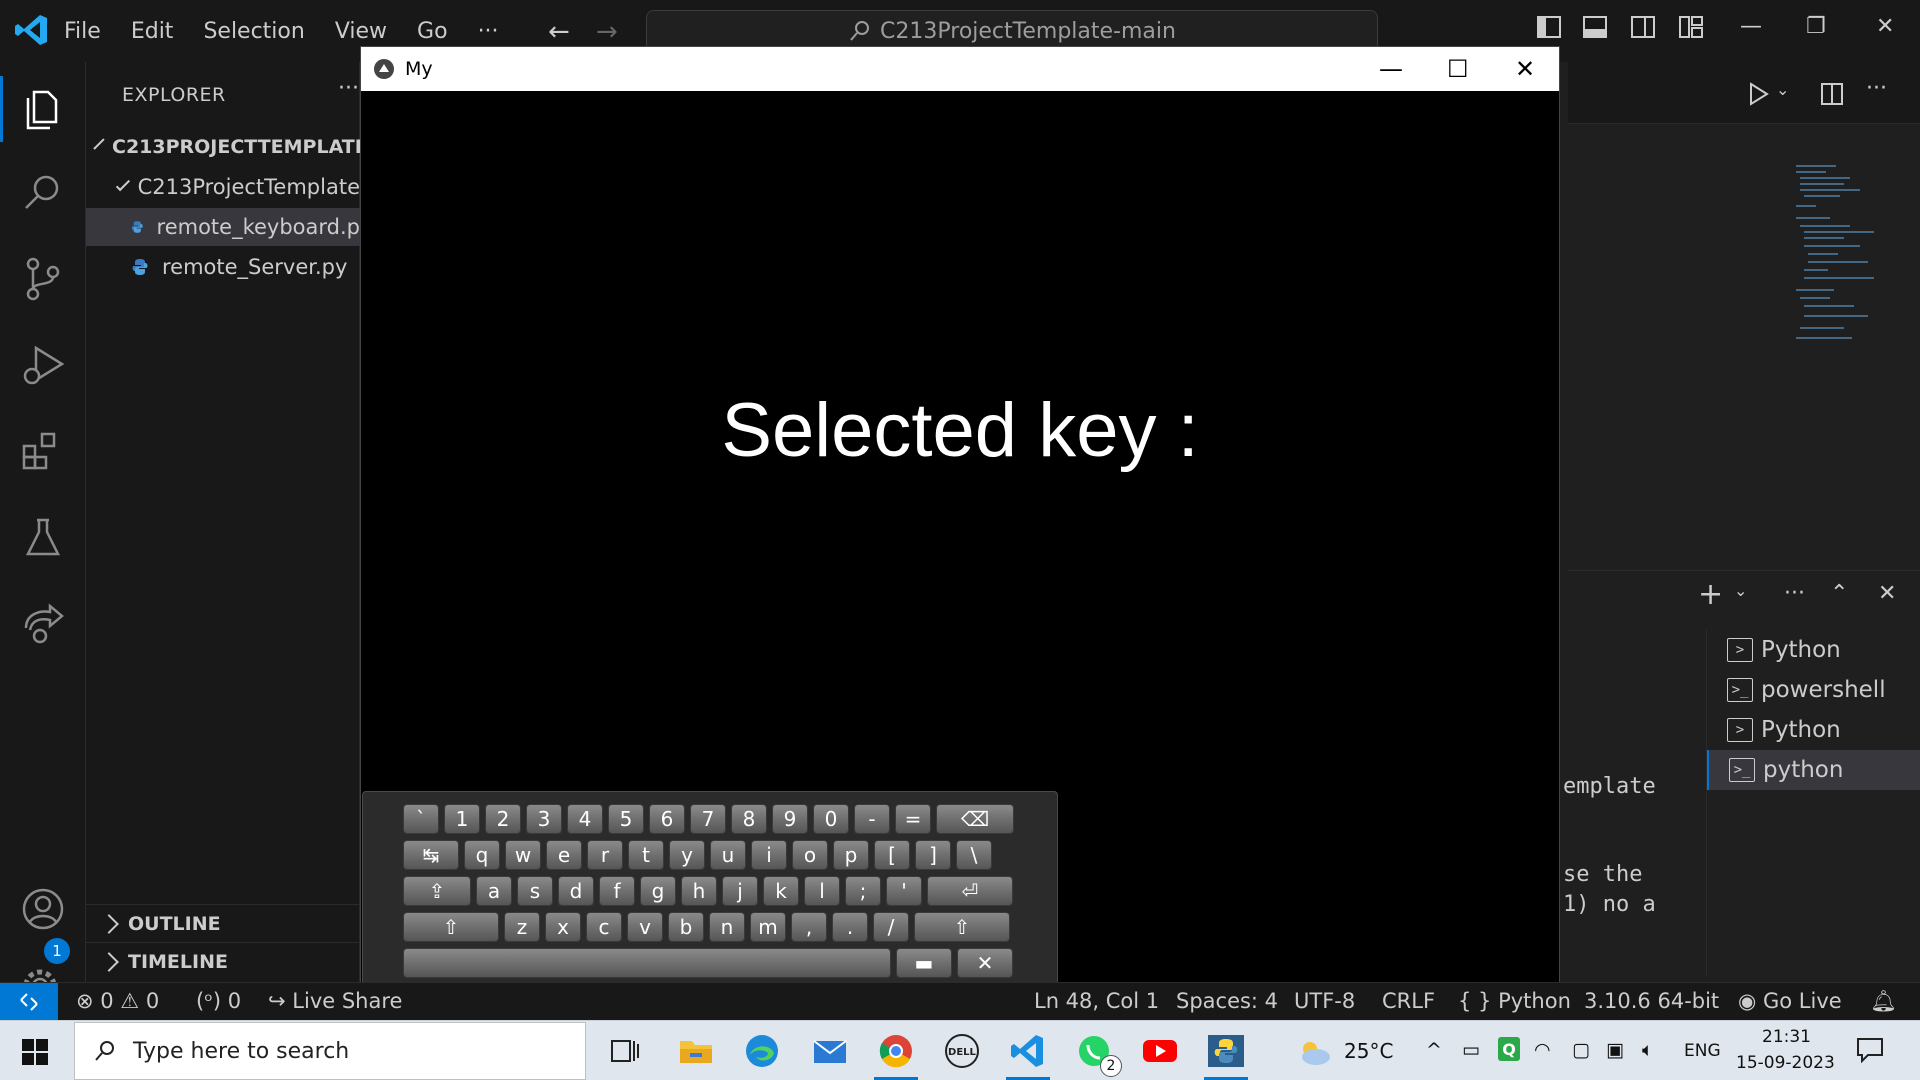 This screenshot has width=1920, height=1080. What do you see at coordinates (1368, 1051) in the screenshot?
I see `weather-temperature: 25°C` at bounding box center [1368, 1051].